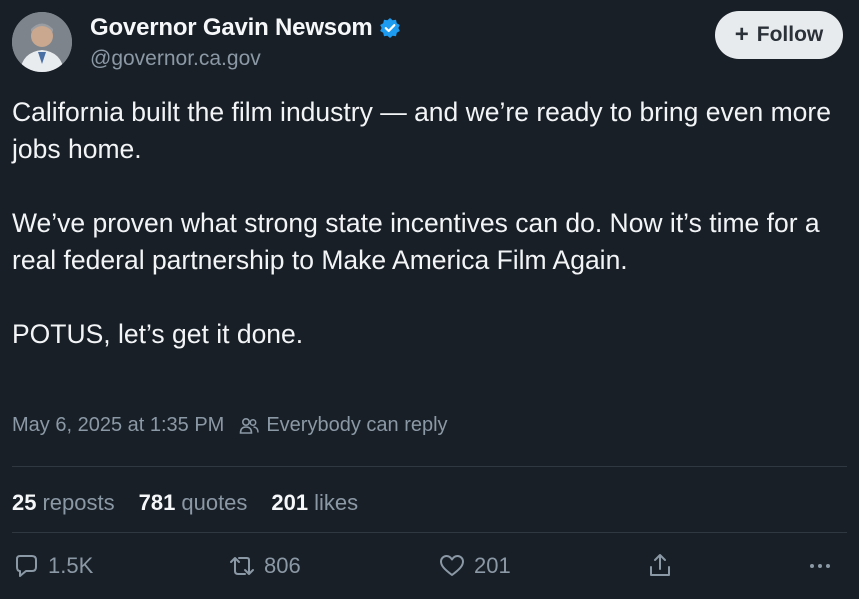 The width and height of the screenshot is (859, 599). What do you see at coordinates (24, 502) in the screenshot?
I see `reposts-count: 25` at bounding box center [24, 502].